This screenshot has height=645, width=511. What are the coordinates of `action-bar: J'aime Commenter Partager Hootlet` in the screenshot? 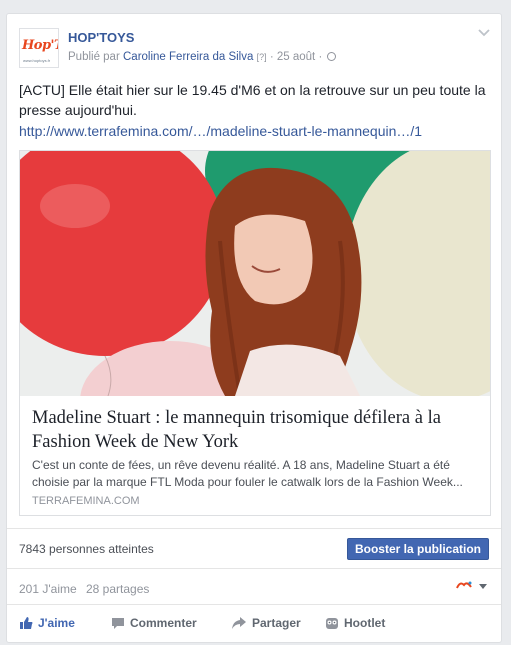 It's located at (254, 623).